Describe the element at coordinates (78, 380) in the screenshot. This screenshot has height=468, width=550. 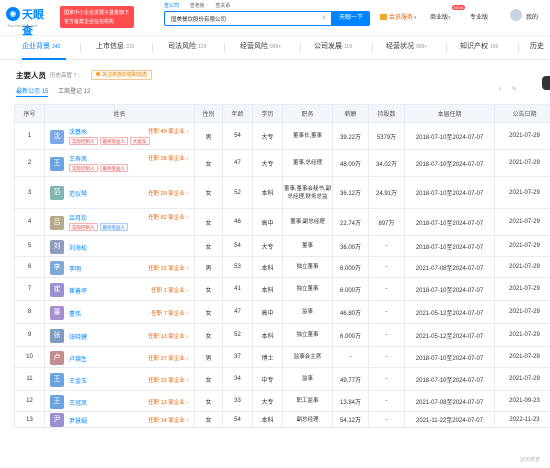
I see `person-name-link: 王金玉` at that location.